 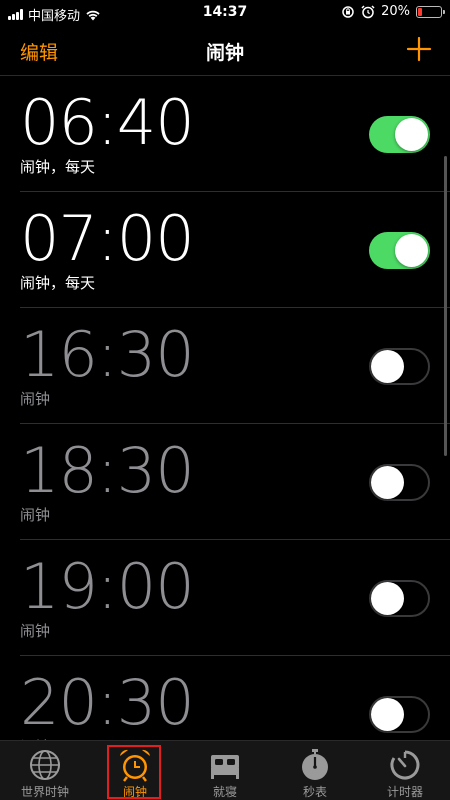 I want to click on globe-icon, so click(x=45, y=765).